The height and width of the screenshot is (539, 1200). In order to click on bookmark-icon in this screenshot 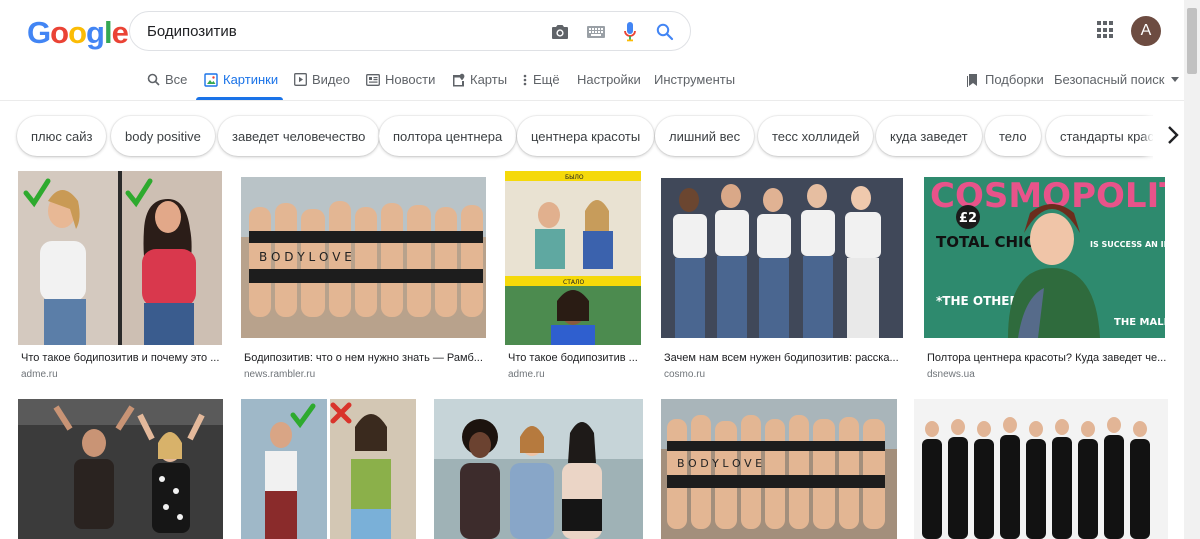, I will do `click(973, 80)`.